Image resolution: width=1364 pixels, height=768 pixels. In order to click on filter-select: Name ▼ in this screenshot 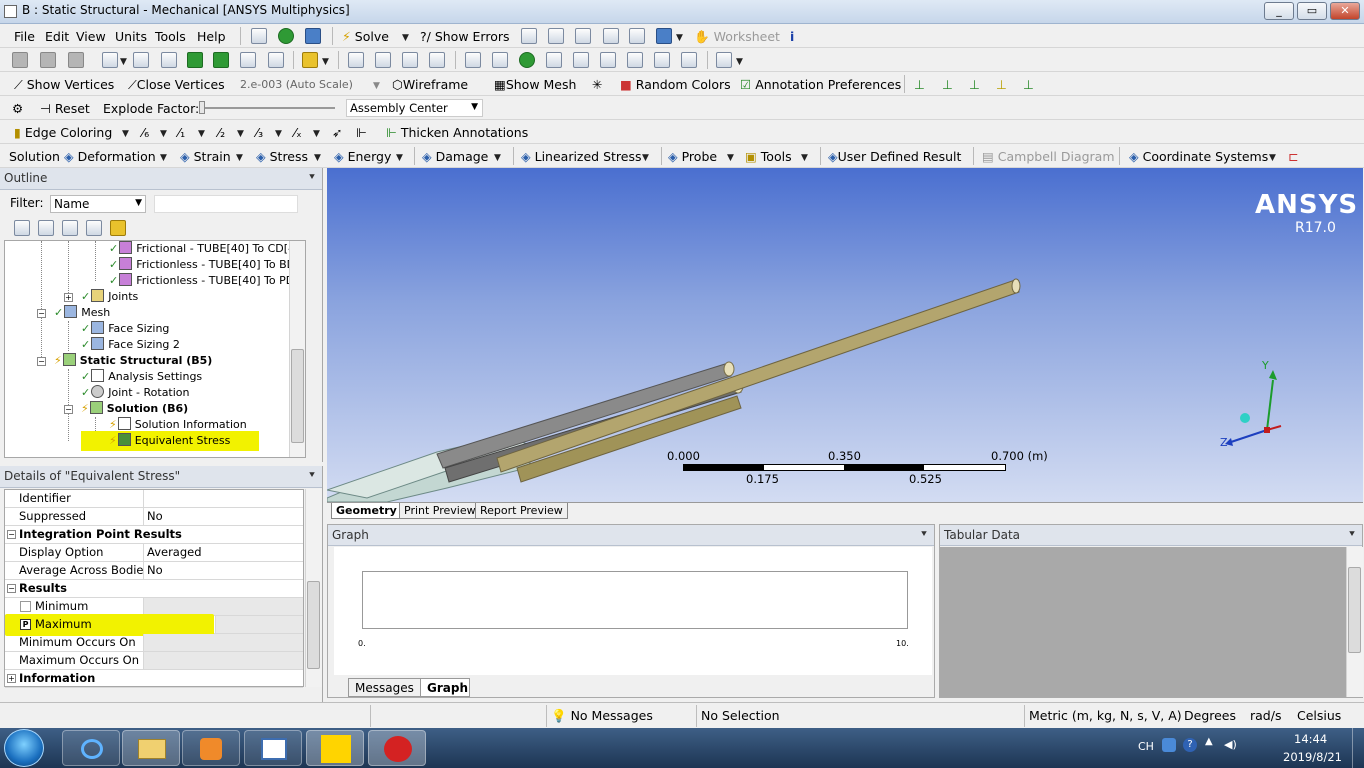, I will do `click(98, 204)`.